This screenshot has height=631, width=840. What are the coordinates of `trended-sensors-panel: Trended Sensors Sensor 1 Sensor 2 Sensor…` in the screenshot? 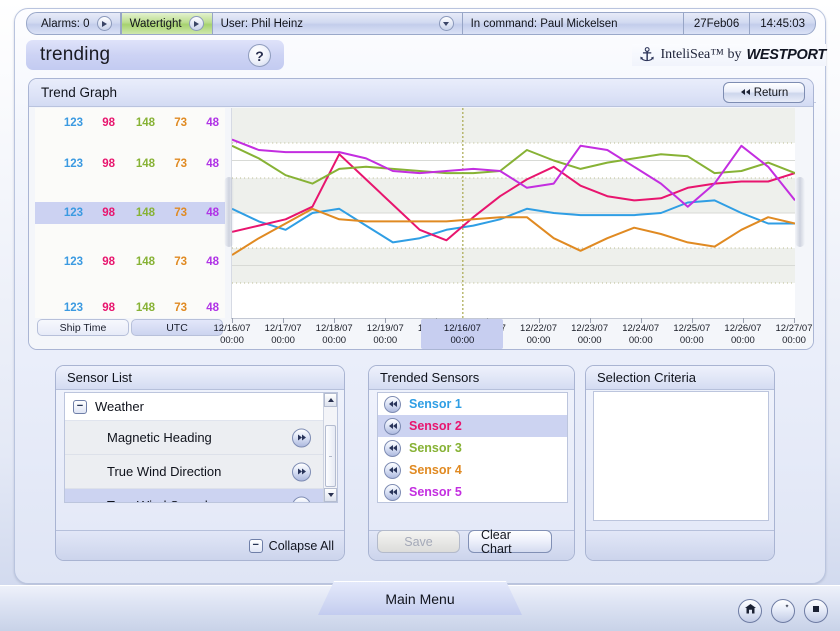 It's located at (471, 463).